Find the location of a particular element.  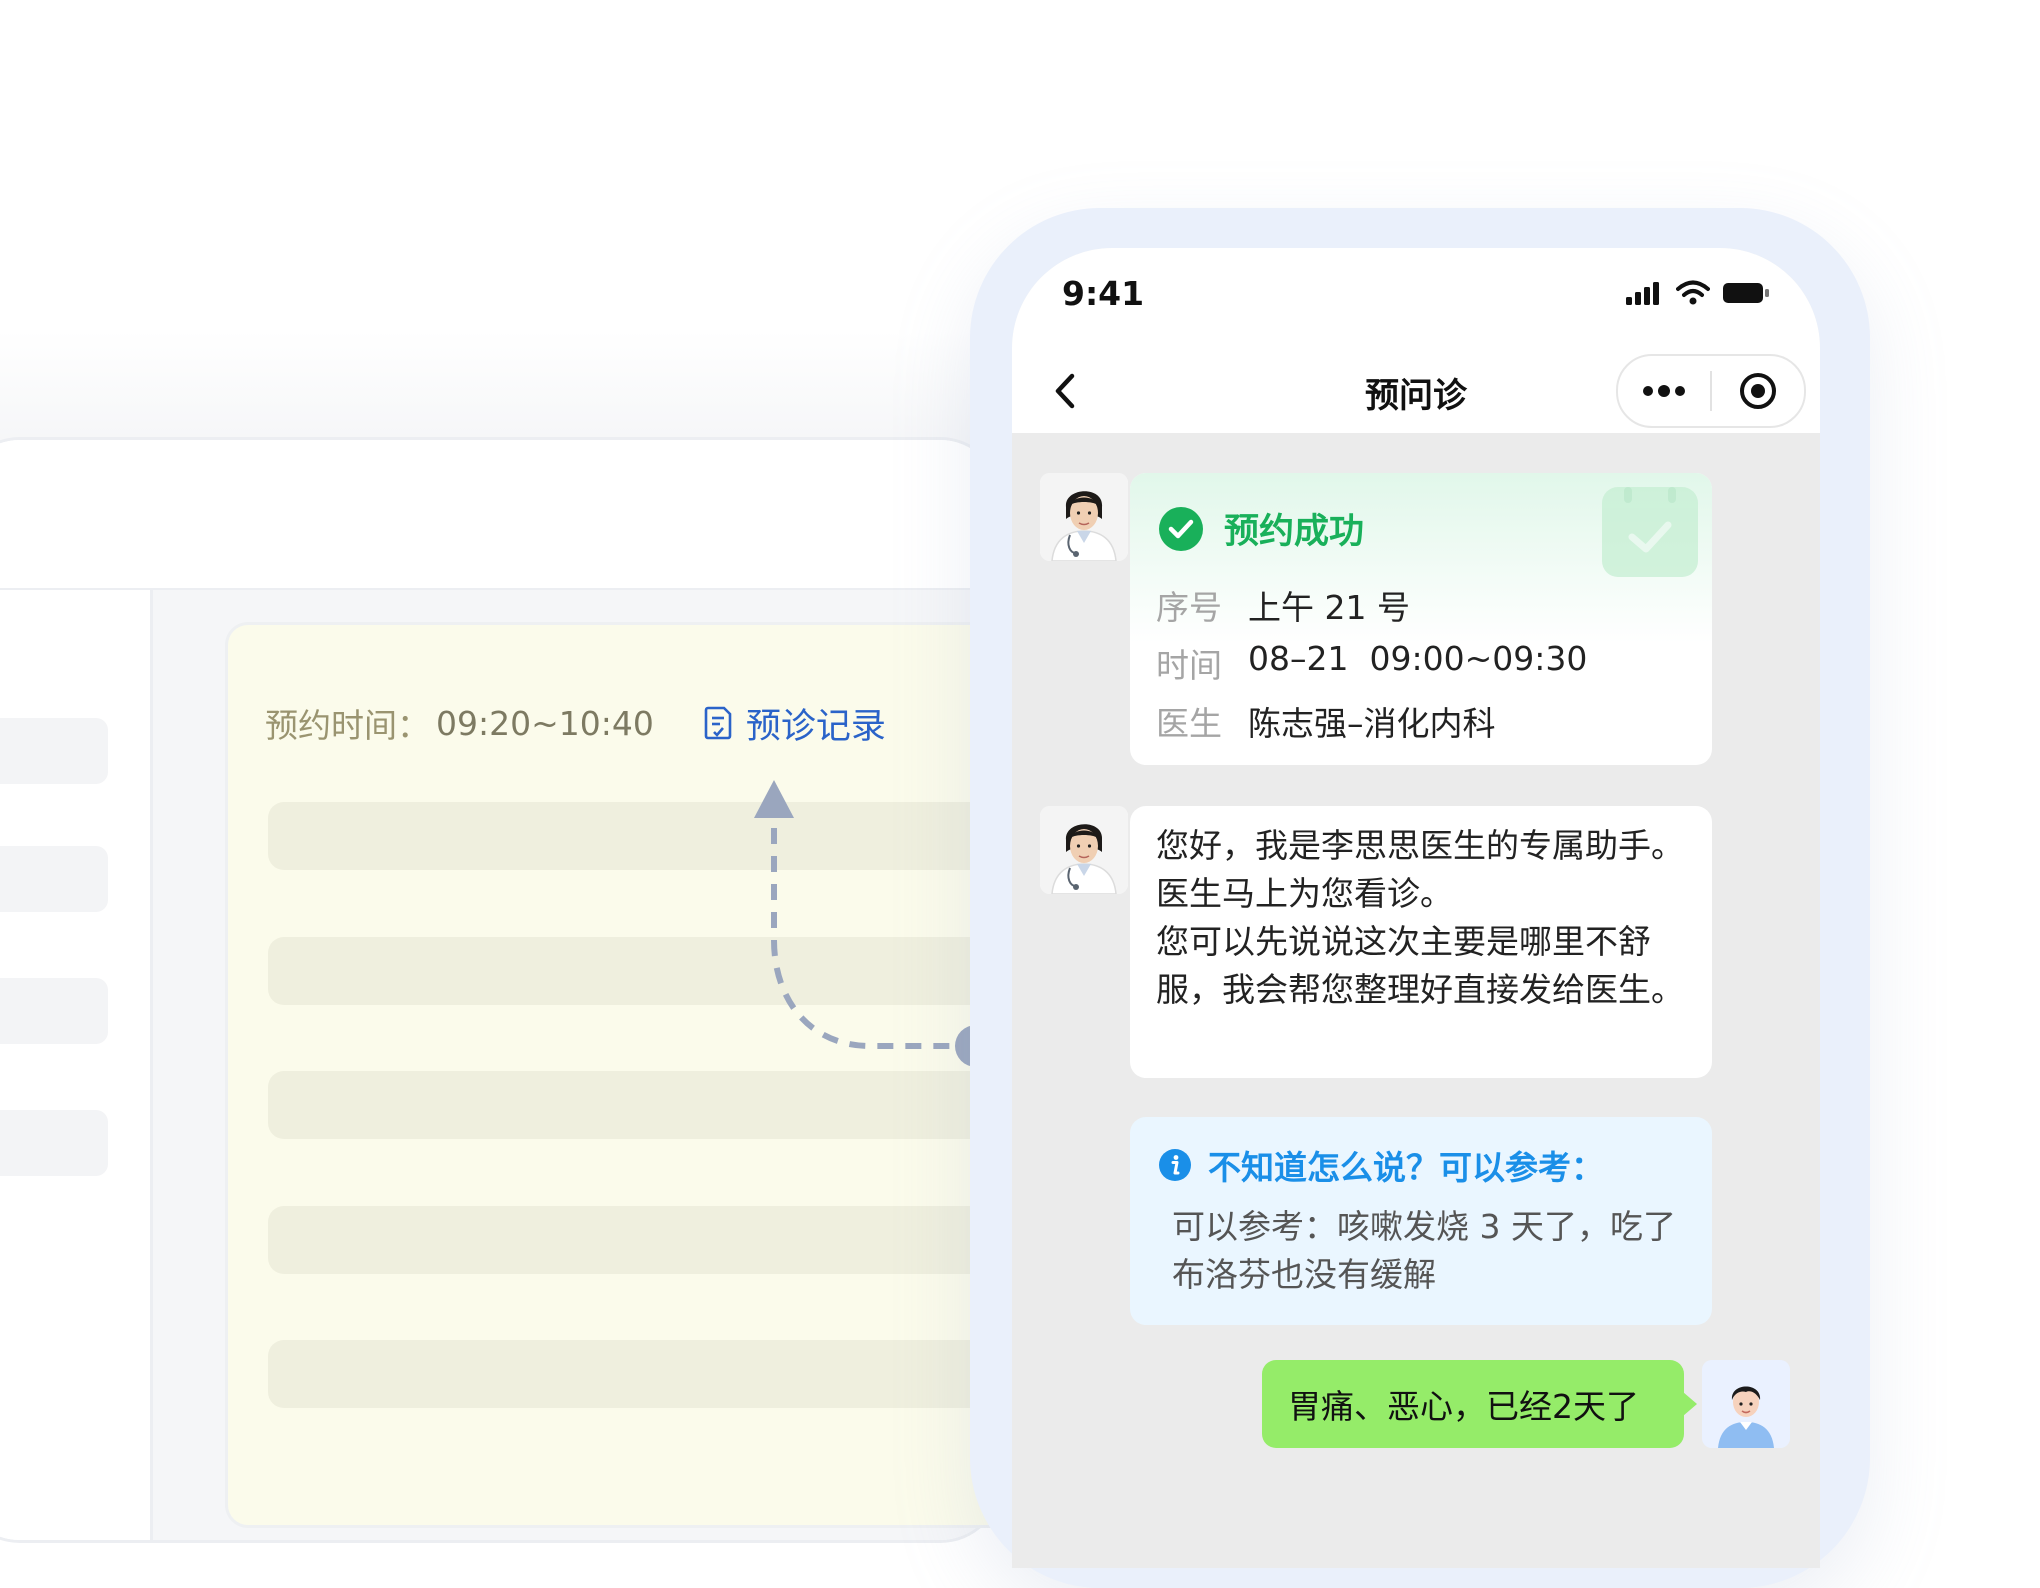

booking-number-row: 序号 上午 21 号 is located at coordinates (1283, 605).